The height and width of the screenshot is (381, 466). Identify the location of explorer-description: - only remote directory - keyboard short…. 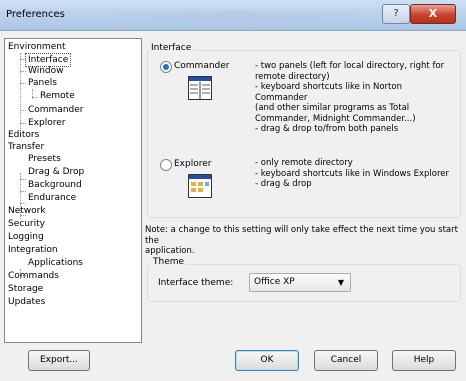
(352, 173).